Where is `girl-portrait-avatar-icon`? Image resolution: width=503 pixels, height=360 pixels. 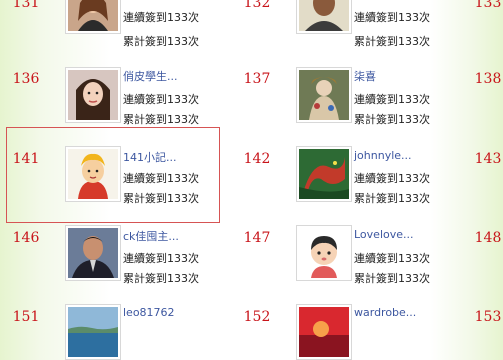 girl-portrait-avatar-icon is located at coordinates (93, 95).